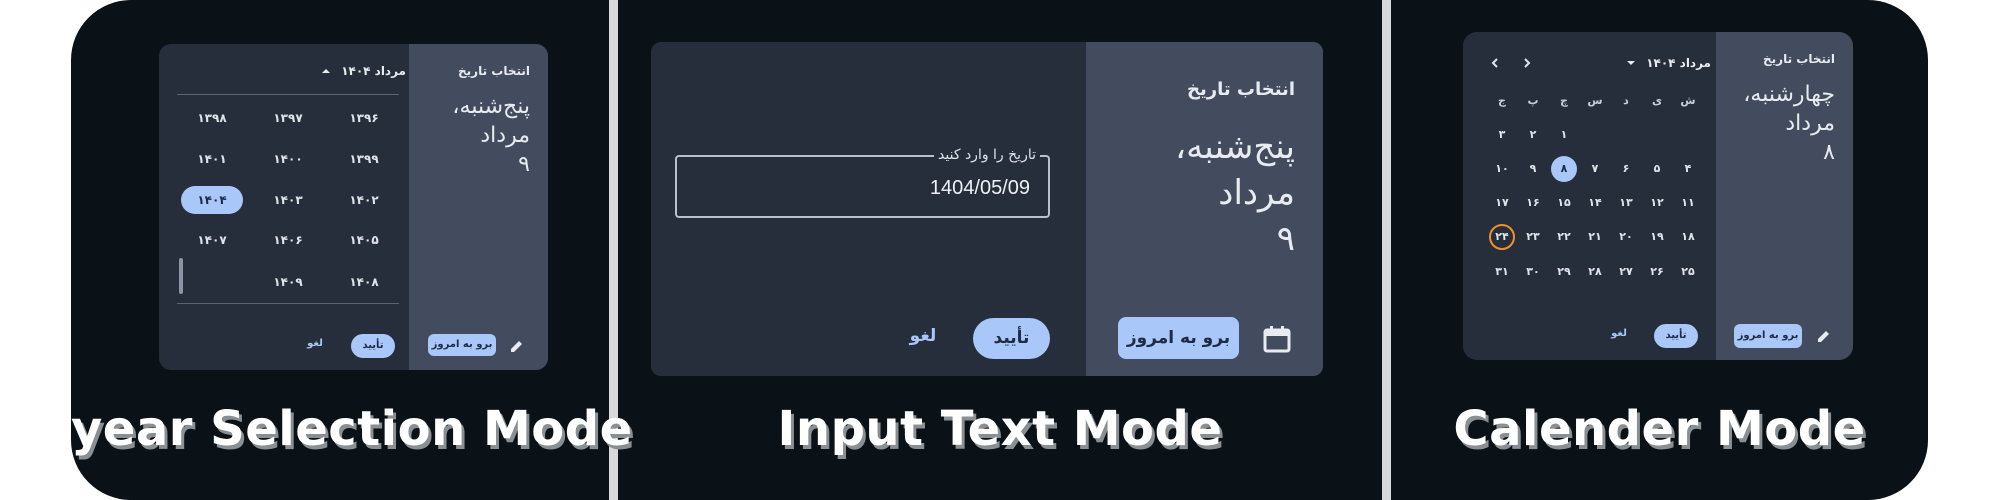 Image resolution: width=2000 pixels, height=500 pixels. Describe the element at coordinates (1564, 100) in the screenshot. I see `weekday-header: چ` at that location.